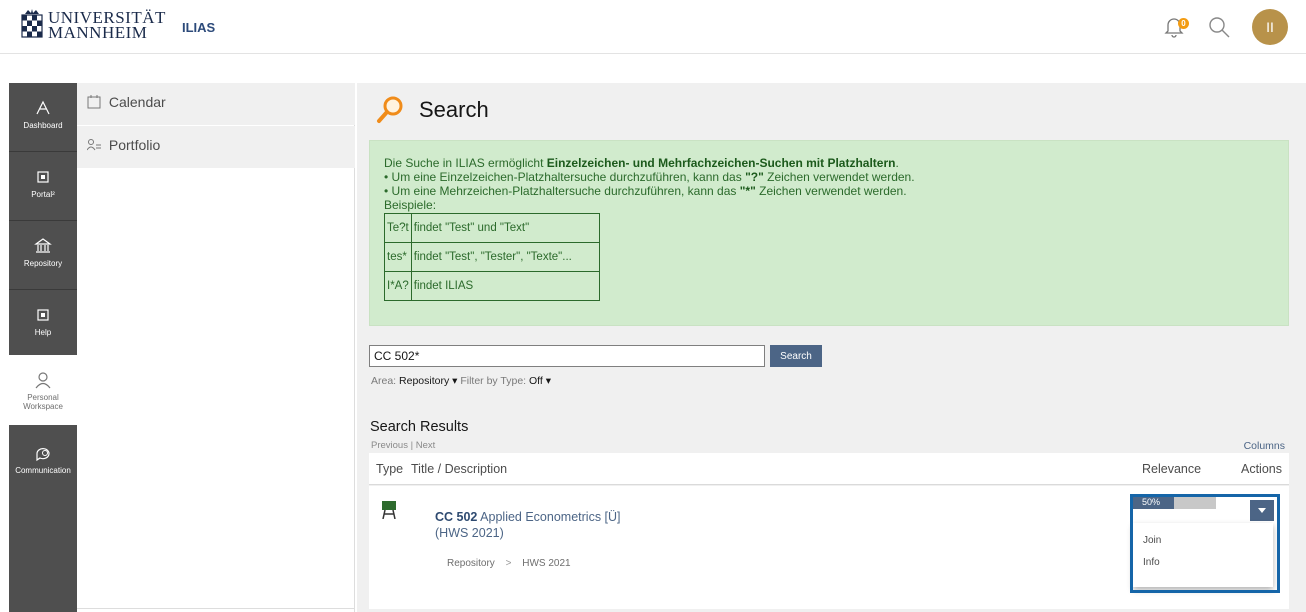 The width and height of the screenshot is (1306, 612). I want to click on app-name: ILIAS, so click(198, 27).